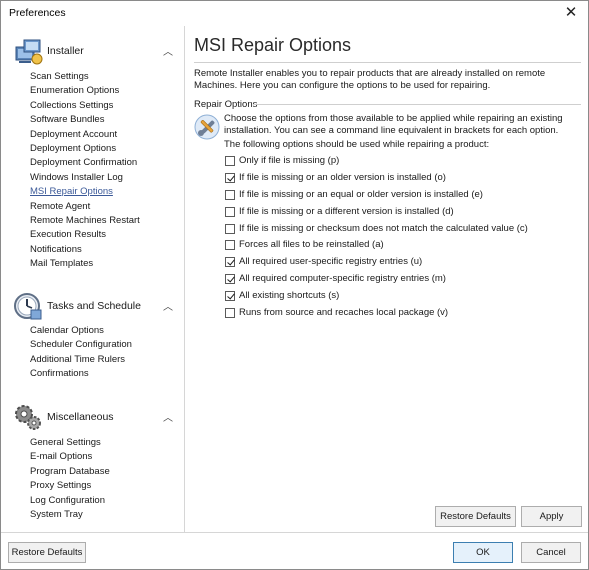 The height and width of the screenshot is (570, 589). Describe the element at coordinates (105, 120) in the screenshot. I see `sidebar-item-software-bundles: Software Bundles` at that location.